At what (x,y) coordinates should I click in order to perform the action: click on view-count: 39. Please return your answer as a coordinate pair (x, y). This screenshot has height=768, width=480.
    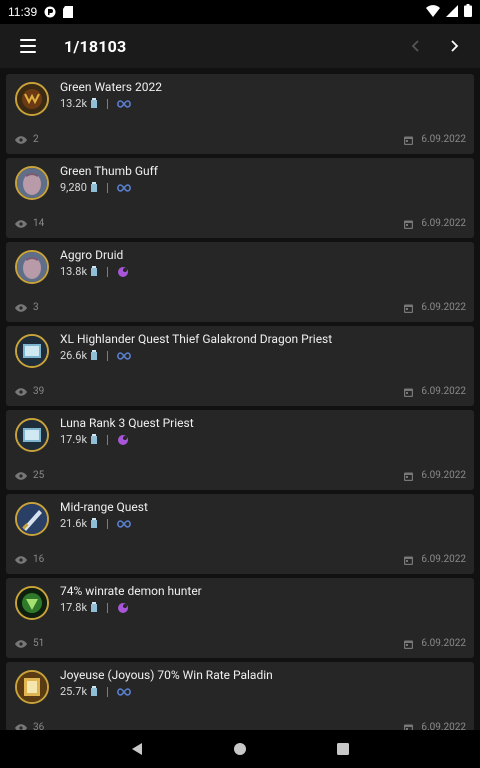
    Looking at the image, I should click on (29, 391).